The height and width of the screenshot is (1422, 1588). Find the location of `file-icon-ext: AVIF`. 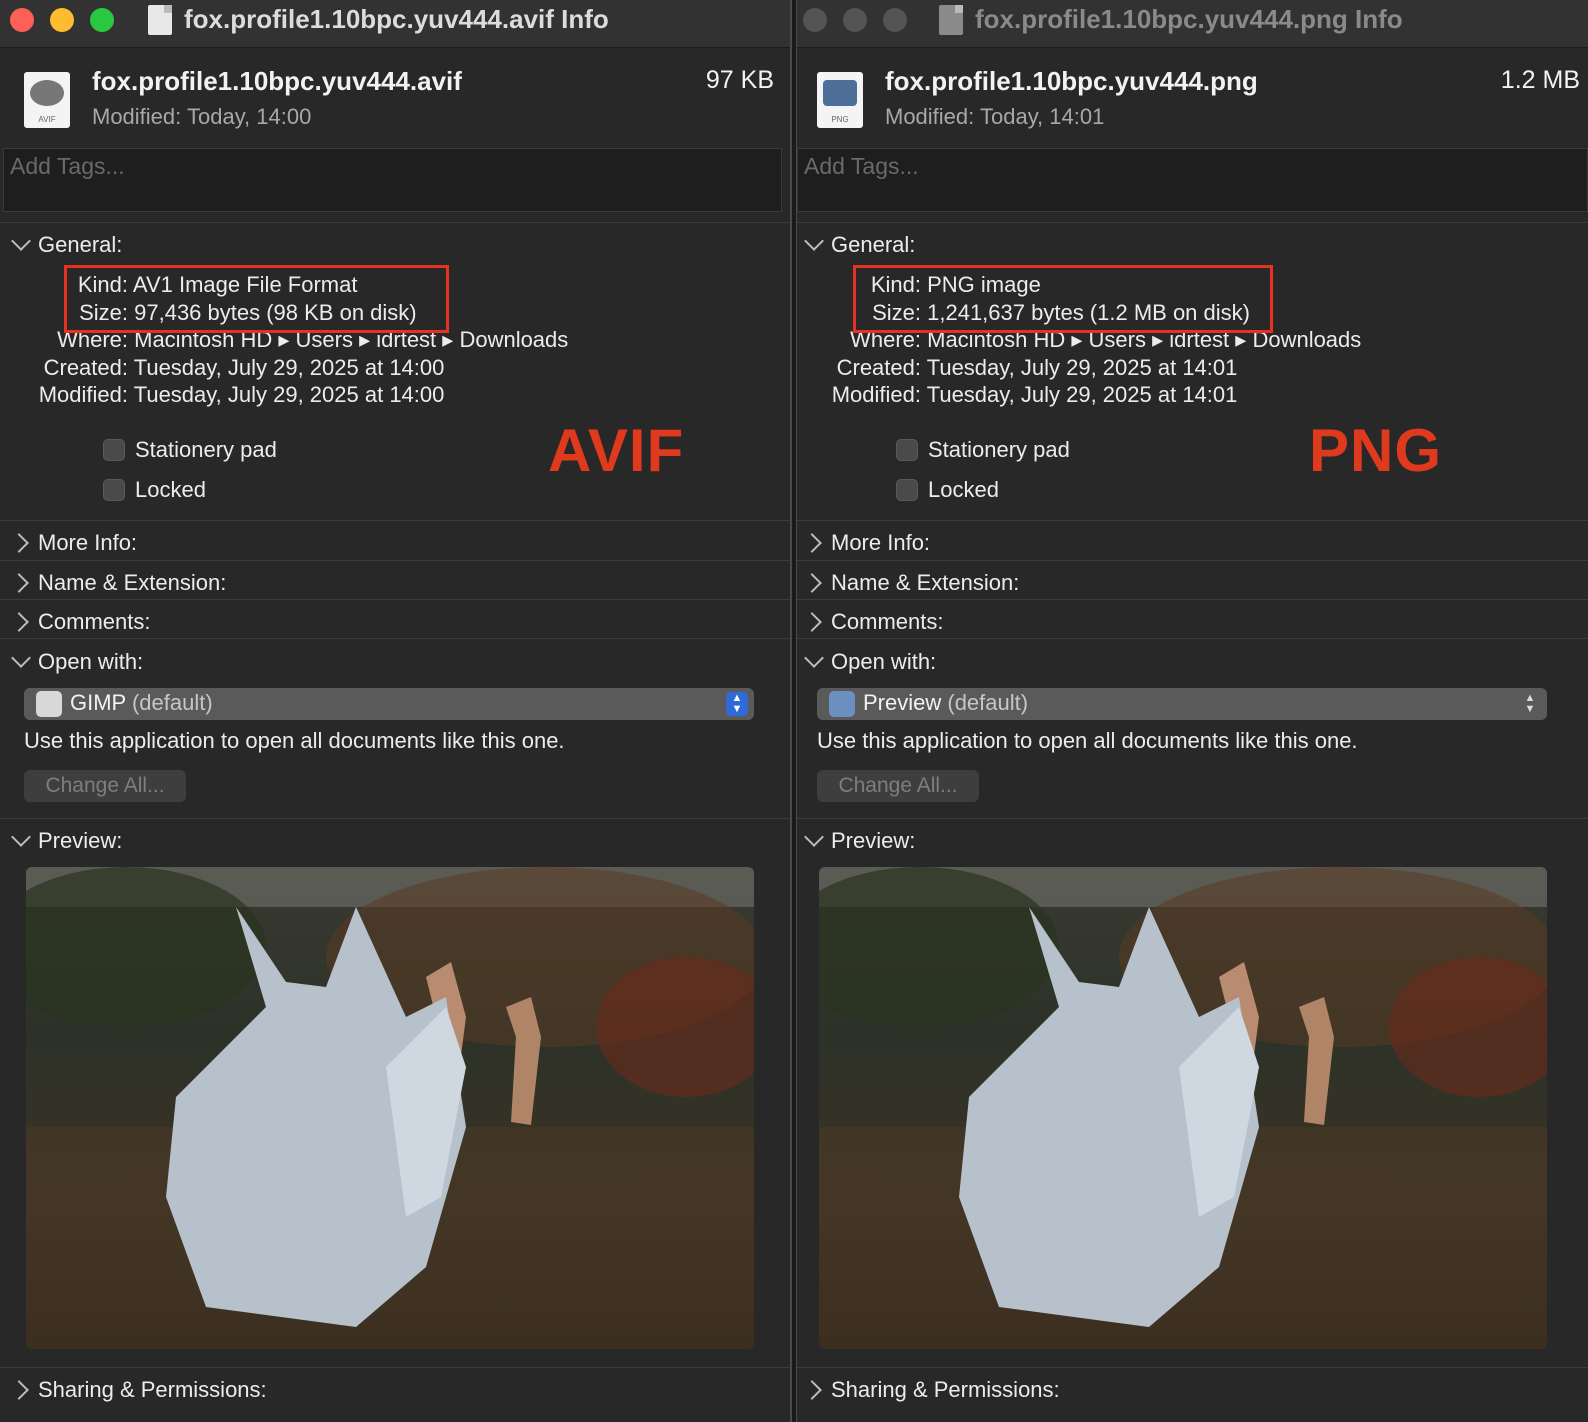

file-icon-ext: AVIF is located at coordinates (47, 119).